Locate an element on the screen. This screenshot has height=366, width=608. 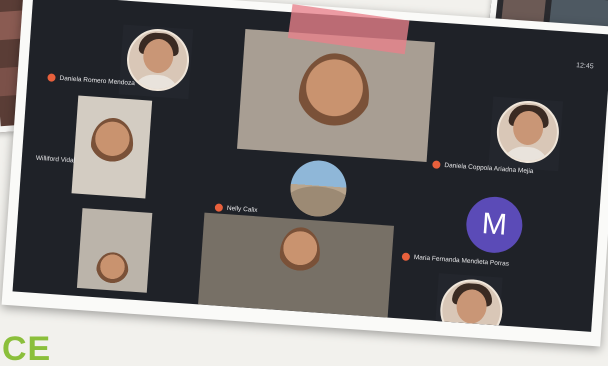
participant-name: Nelly Calix is located at coordinates (236, 209).